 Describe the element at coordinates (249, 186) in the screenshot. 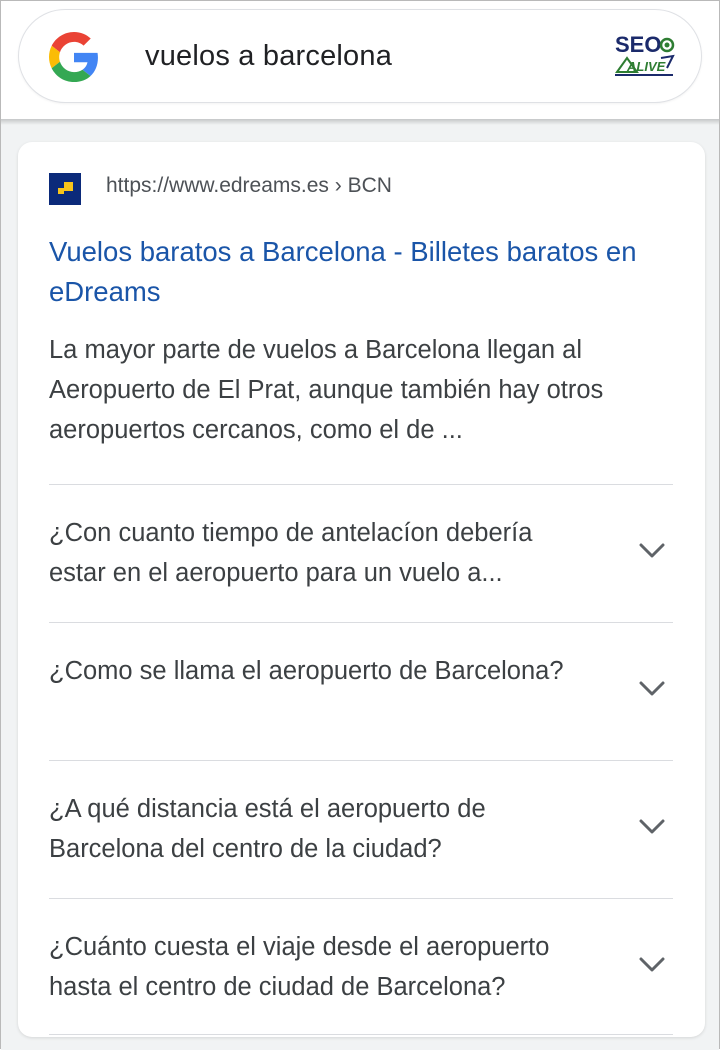

I see `result-url: https://www.edreams.es › BCN` at that location.